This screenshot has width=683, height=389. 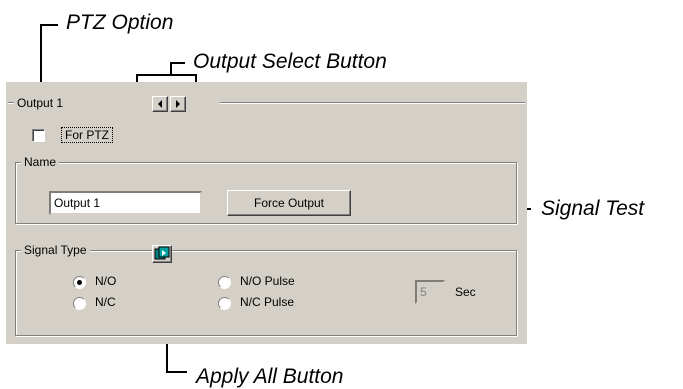 I want to click on callout-output-select-button: Output Select Button, so click(x=290, y=61).